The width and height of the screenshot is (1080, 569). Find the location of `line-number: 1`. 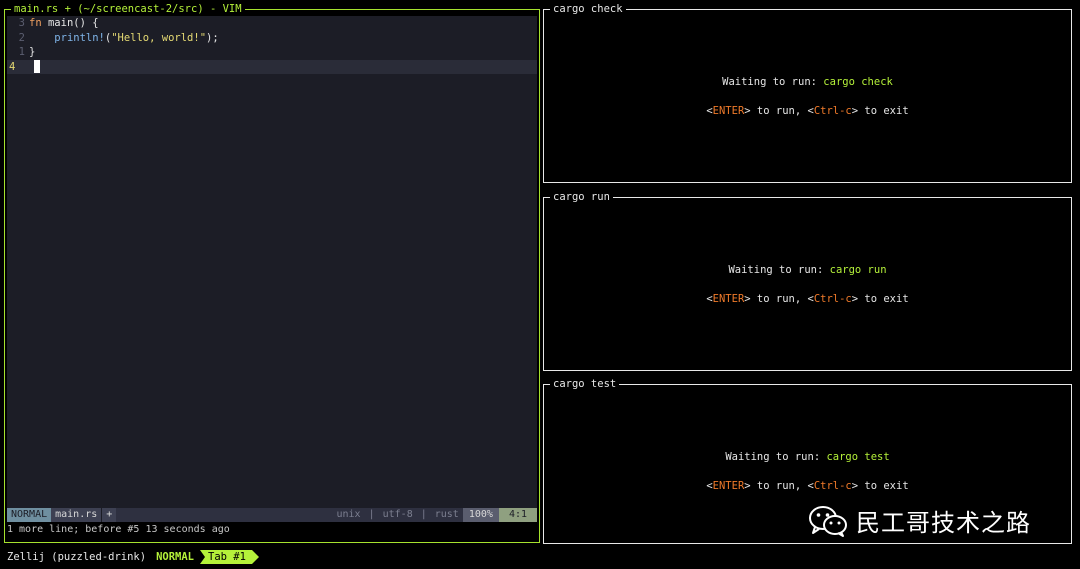

line-number: 1 is located at coordinates (21, 52).